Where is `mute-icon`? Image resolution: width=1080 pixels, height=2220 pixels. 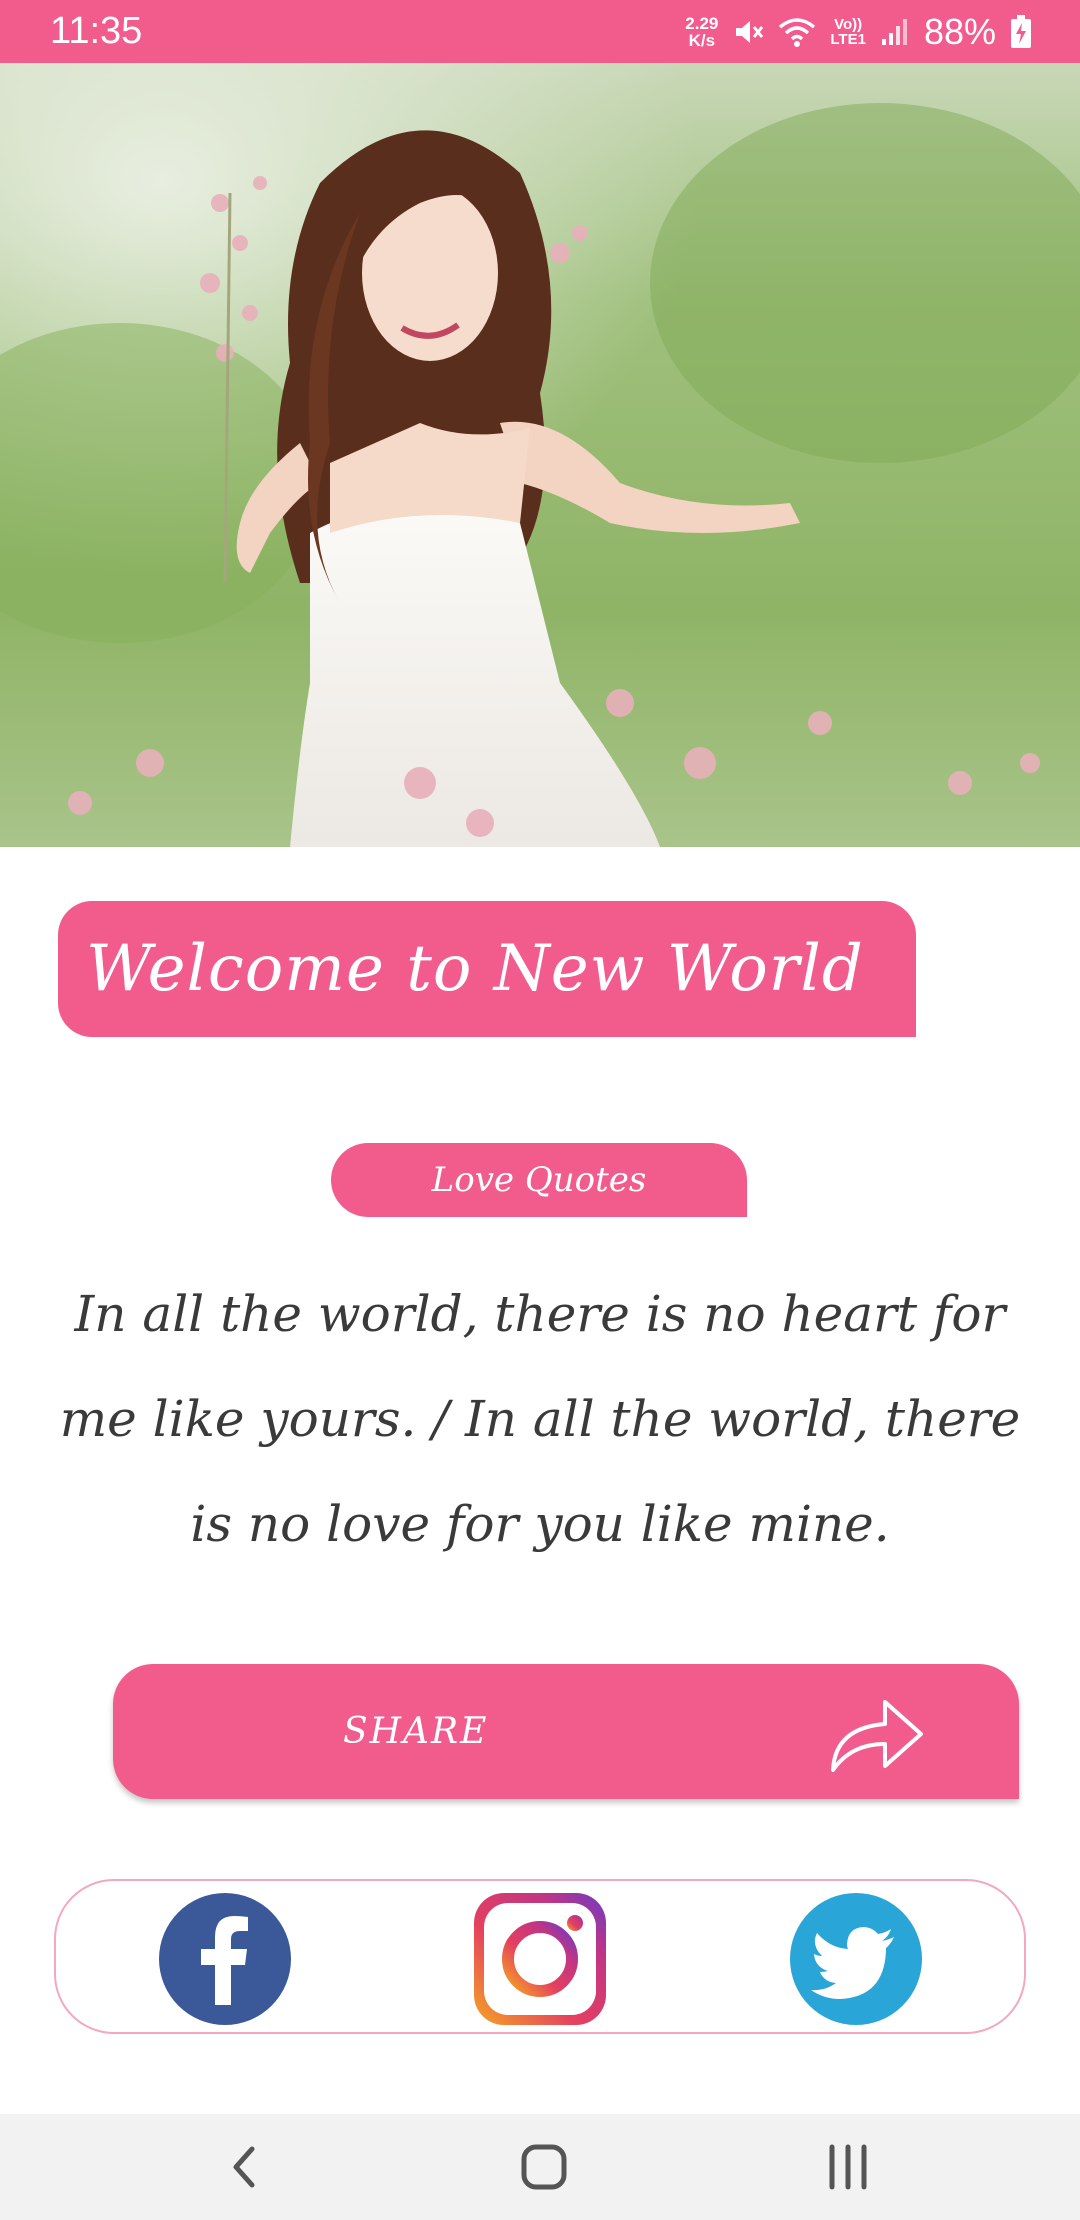
mute-icon is located at coordinates (750, 31).